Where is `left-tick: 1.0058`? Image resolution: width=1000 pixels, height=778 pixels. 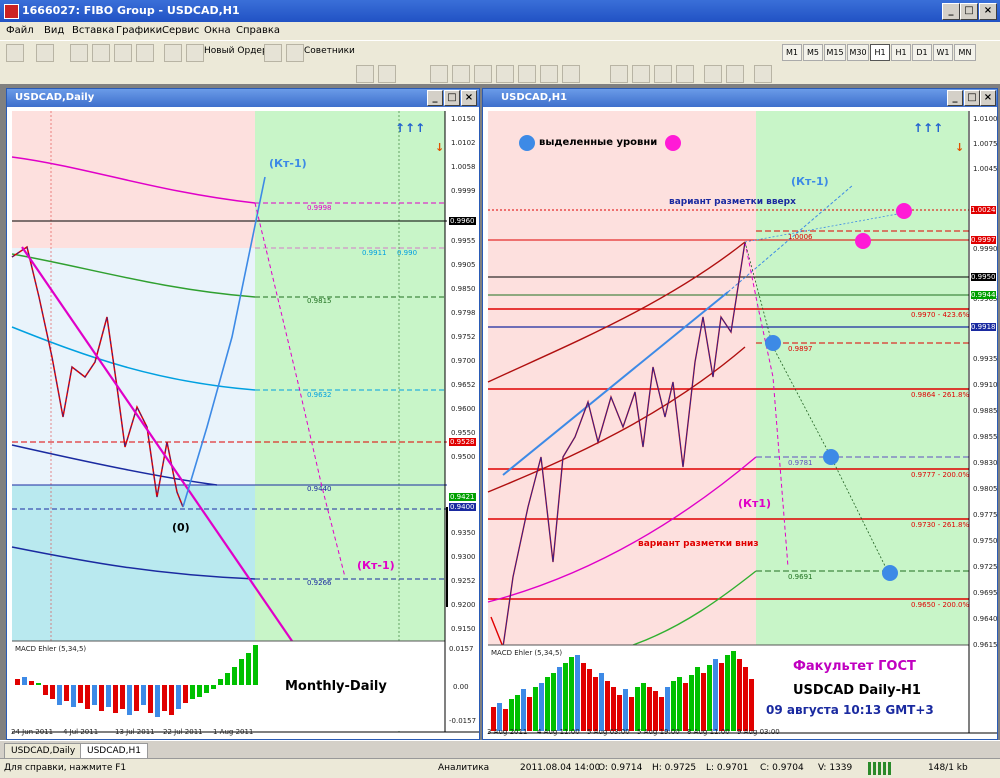
left-tick: 1.0058 is located at coordinates (463, 167).